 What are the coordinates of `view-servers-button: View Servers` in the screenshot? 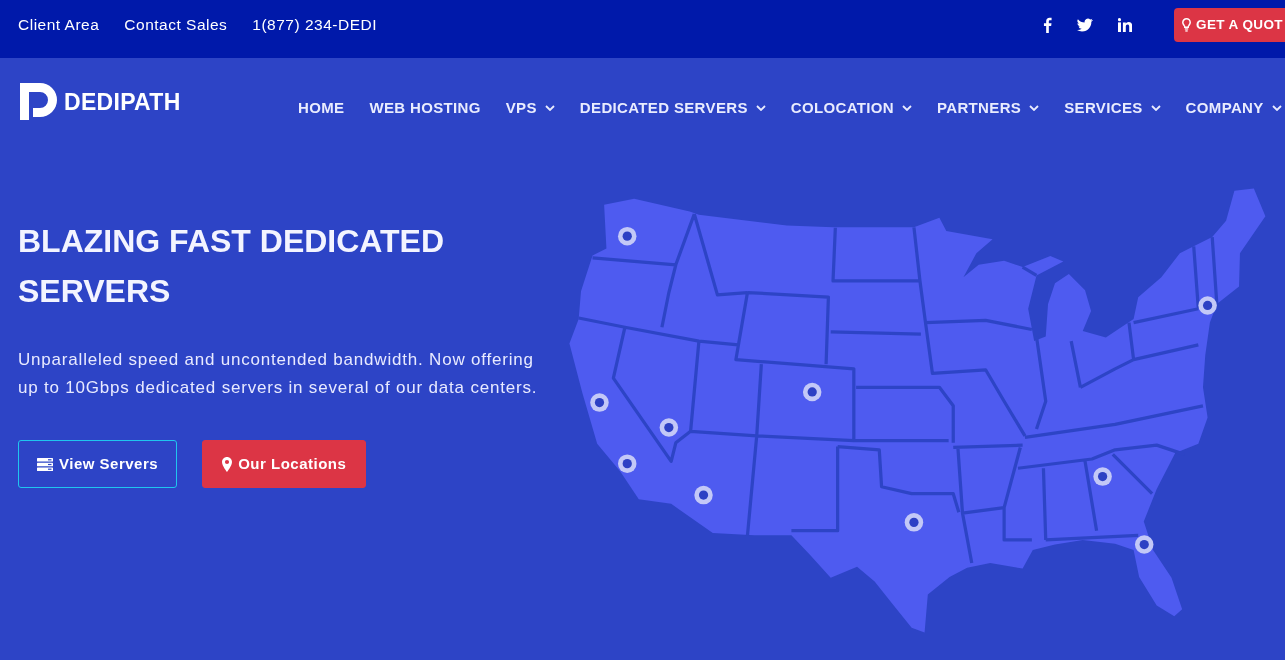 It's located at (98, 464).